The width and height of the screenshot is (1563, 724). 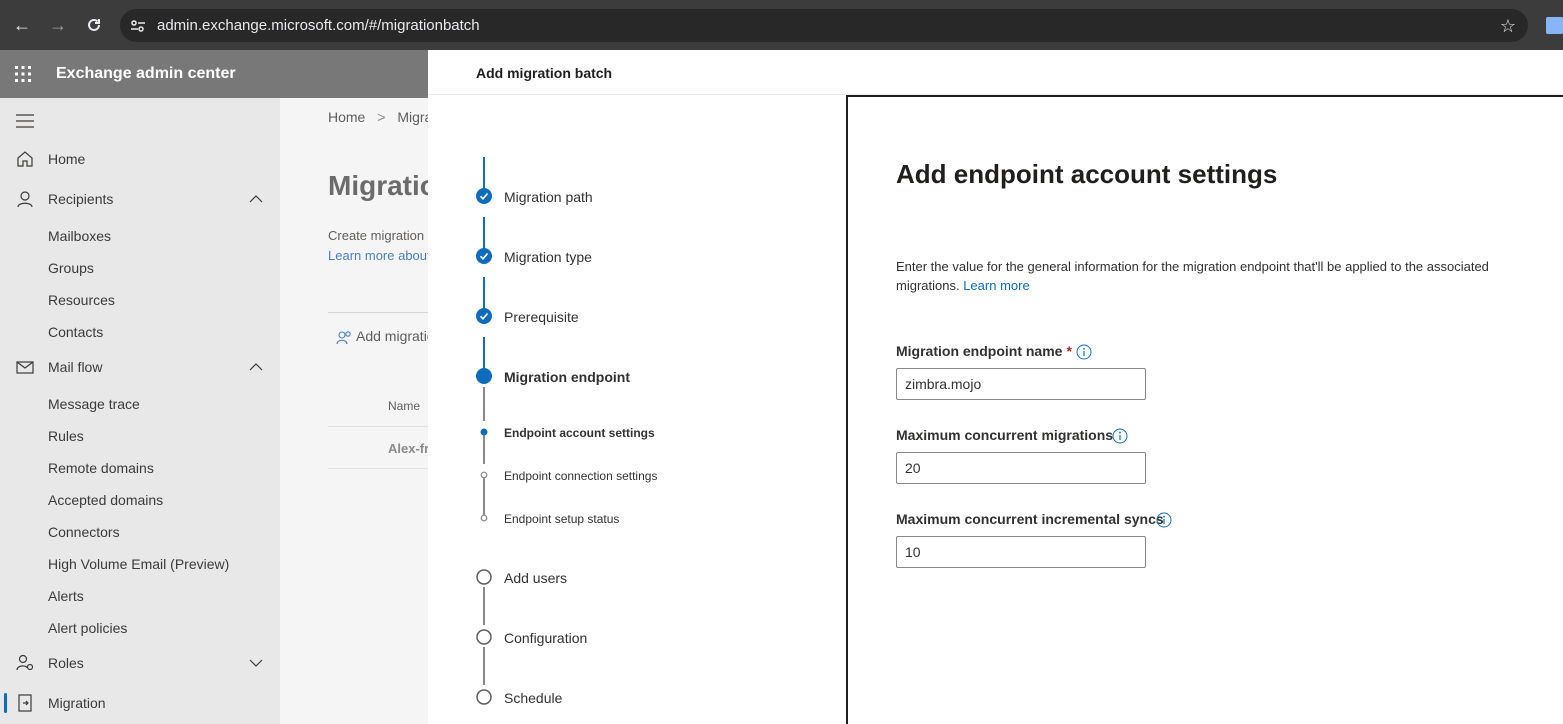 What do you see at coordinates (140, 199) in the screenshot?
I see `sidebar-item-recipients: Recipients` at bounding box center [140, 199].